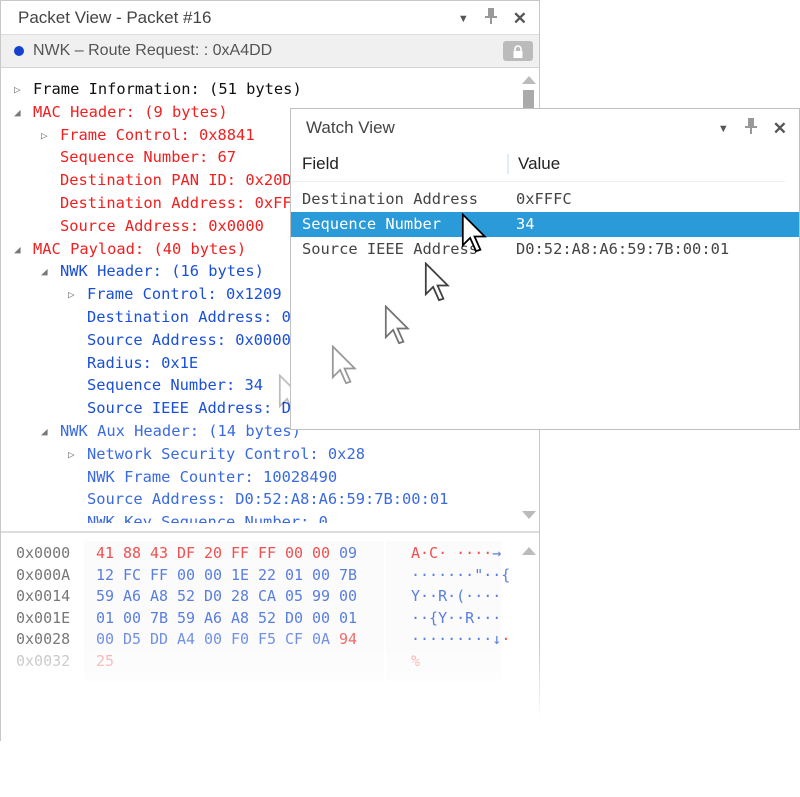 The height and width of the screenshot is (797, 800). What do you see at coordinates (176, 180) in the screenshot?
I see `tree-row: Destination PAN ID: 0x20D` at bounding box center [176, 180].